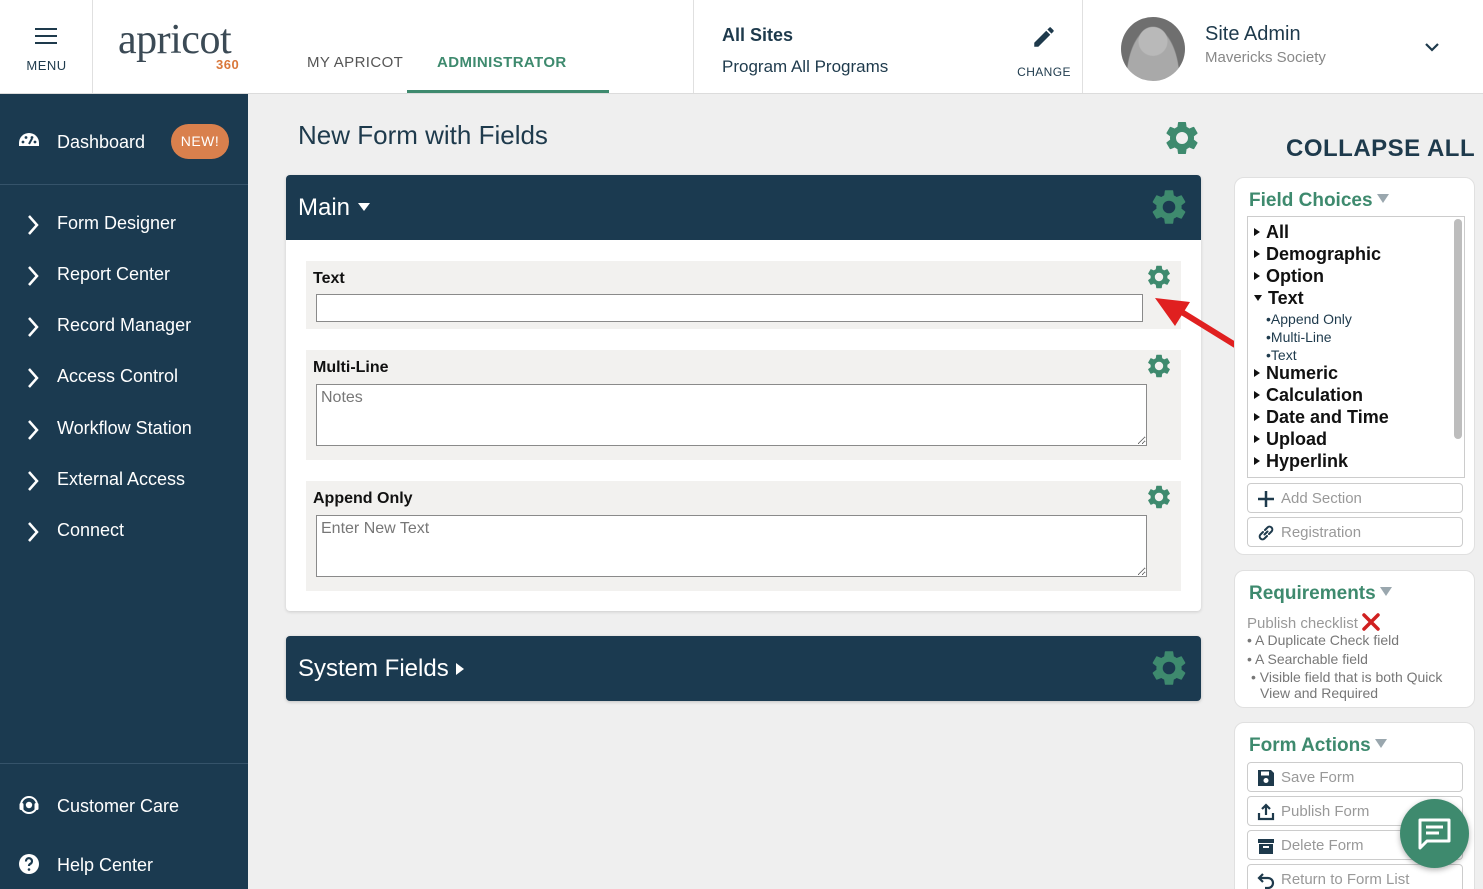  I want to click on sidebar-item-report-center: Report Center, so click(124, 275).